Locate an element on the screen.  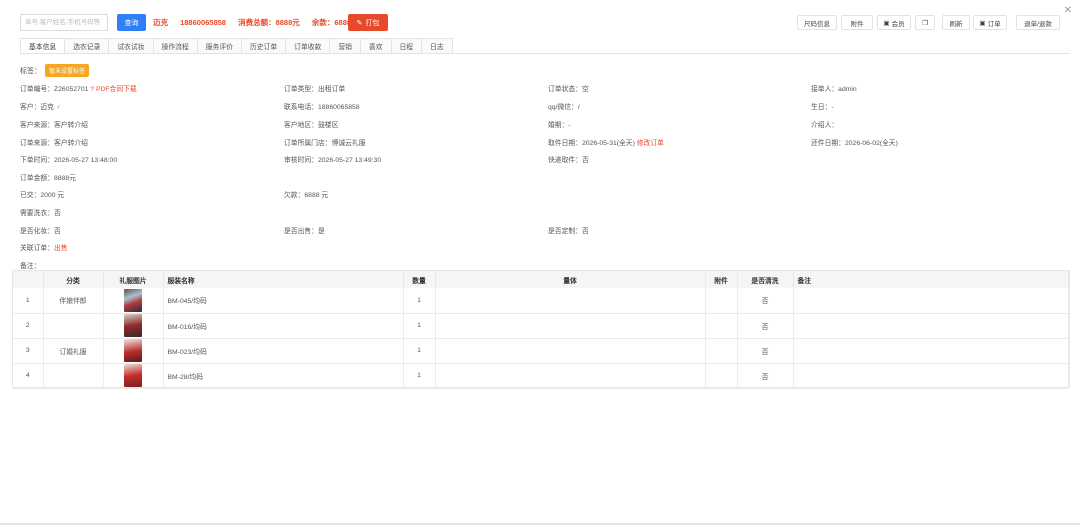
table-row: 3 订婚礼服 BM-023/均码 1 否 is located at coordinates (541, 351).